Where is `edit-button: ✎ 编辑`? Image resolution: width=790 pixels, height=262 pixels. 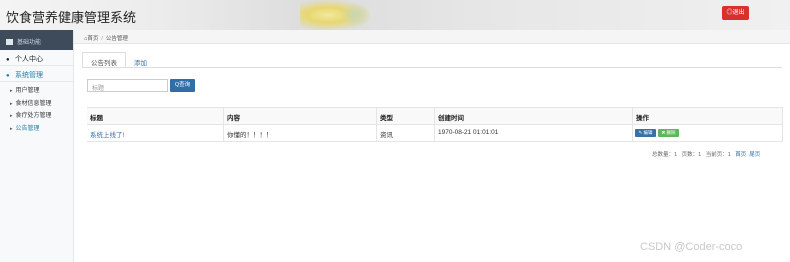 edit-button: ✎ 编辑 is located at coordinates (645, 133).